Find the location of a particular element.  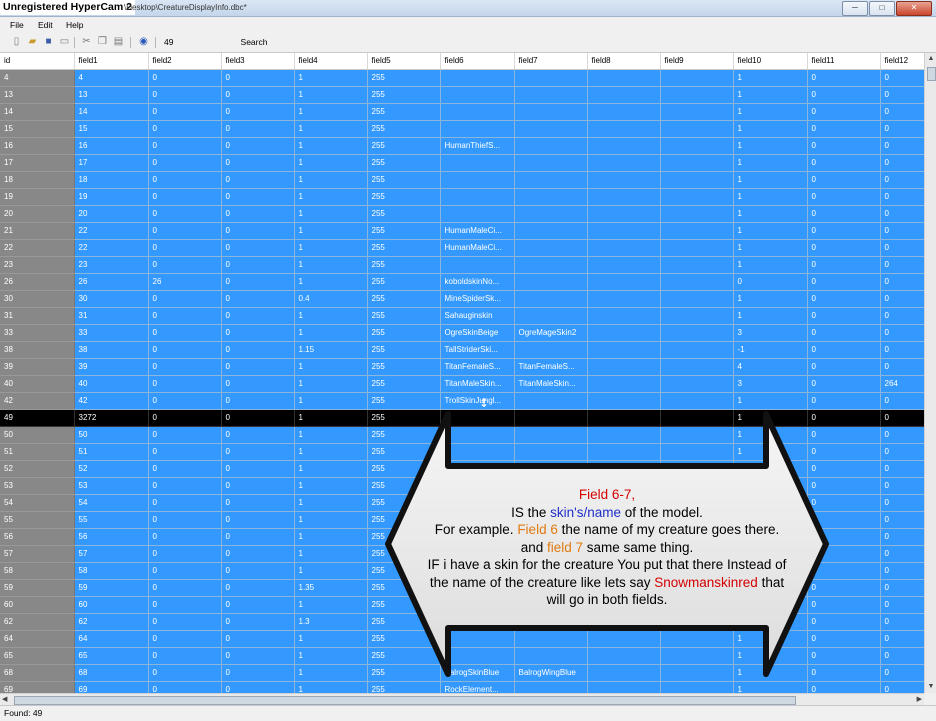

cell-id: 60 is located at coordinates (37, 605).